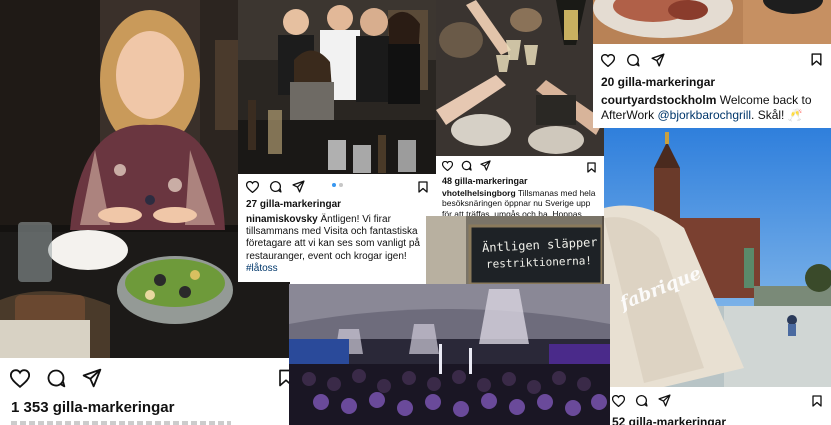 The image size is (831, 425). I want to click on hashtag: #låtoss, so click(262, 268).